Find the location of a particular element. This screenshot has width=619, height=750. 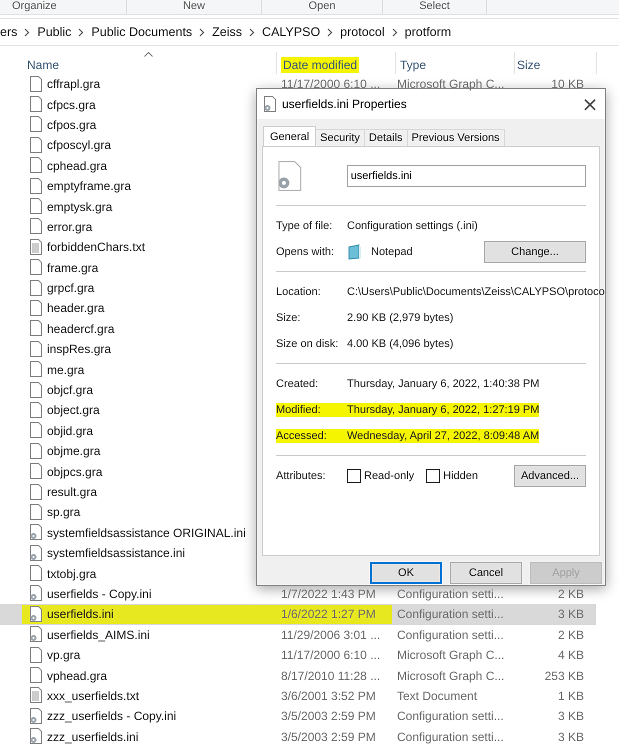

size-cell: 10 KB is located at coordinates (567, 84).